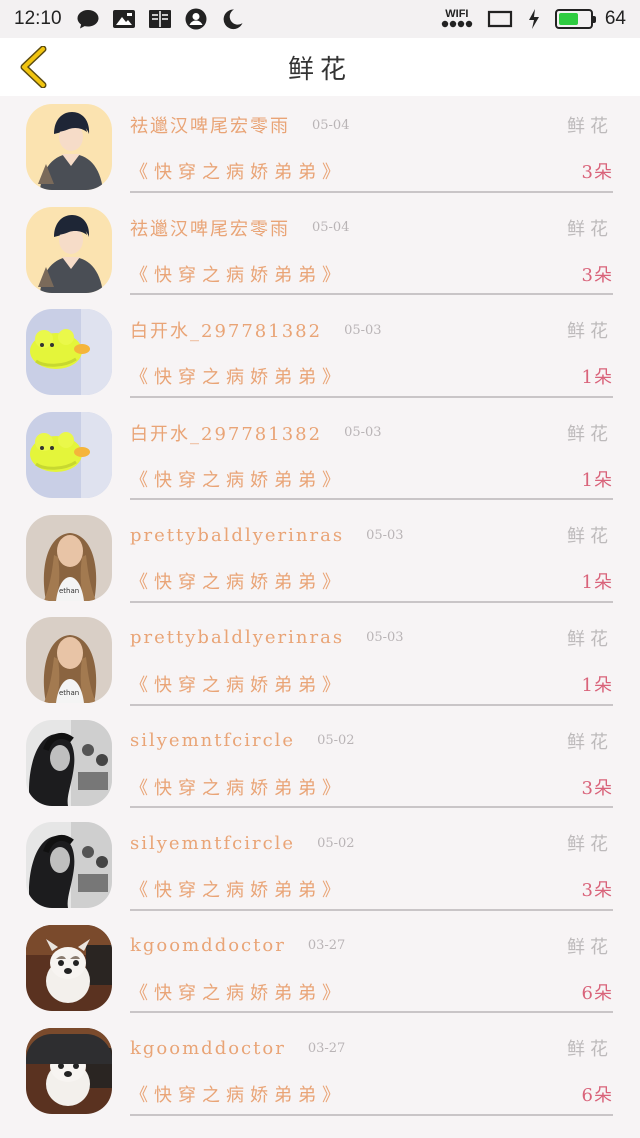 Image resolution: width=640 pixels, height=1138 pixels. Describe the element at coordinates (320, 250) in the screenshot. I see `list-item-2: 祛邋汉啤尾宏零雨 05-04 鲜花 《快穿之病娇弟弟》 3朵` at that location.